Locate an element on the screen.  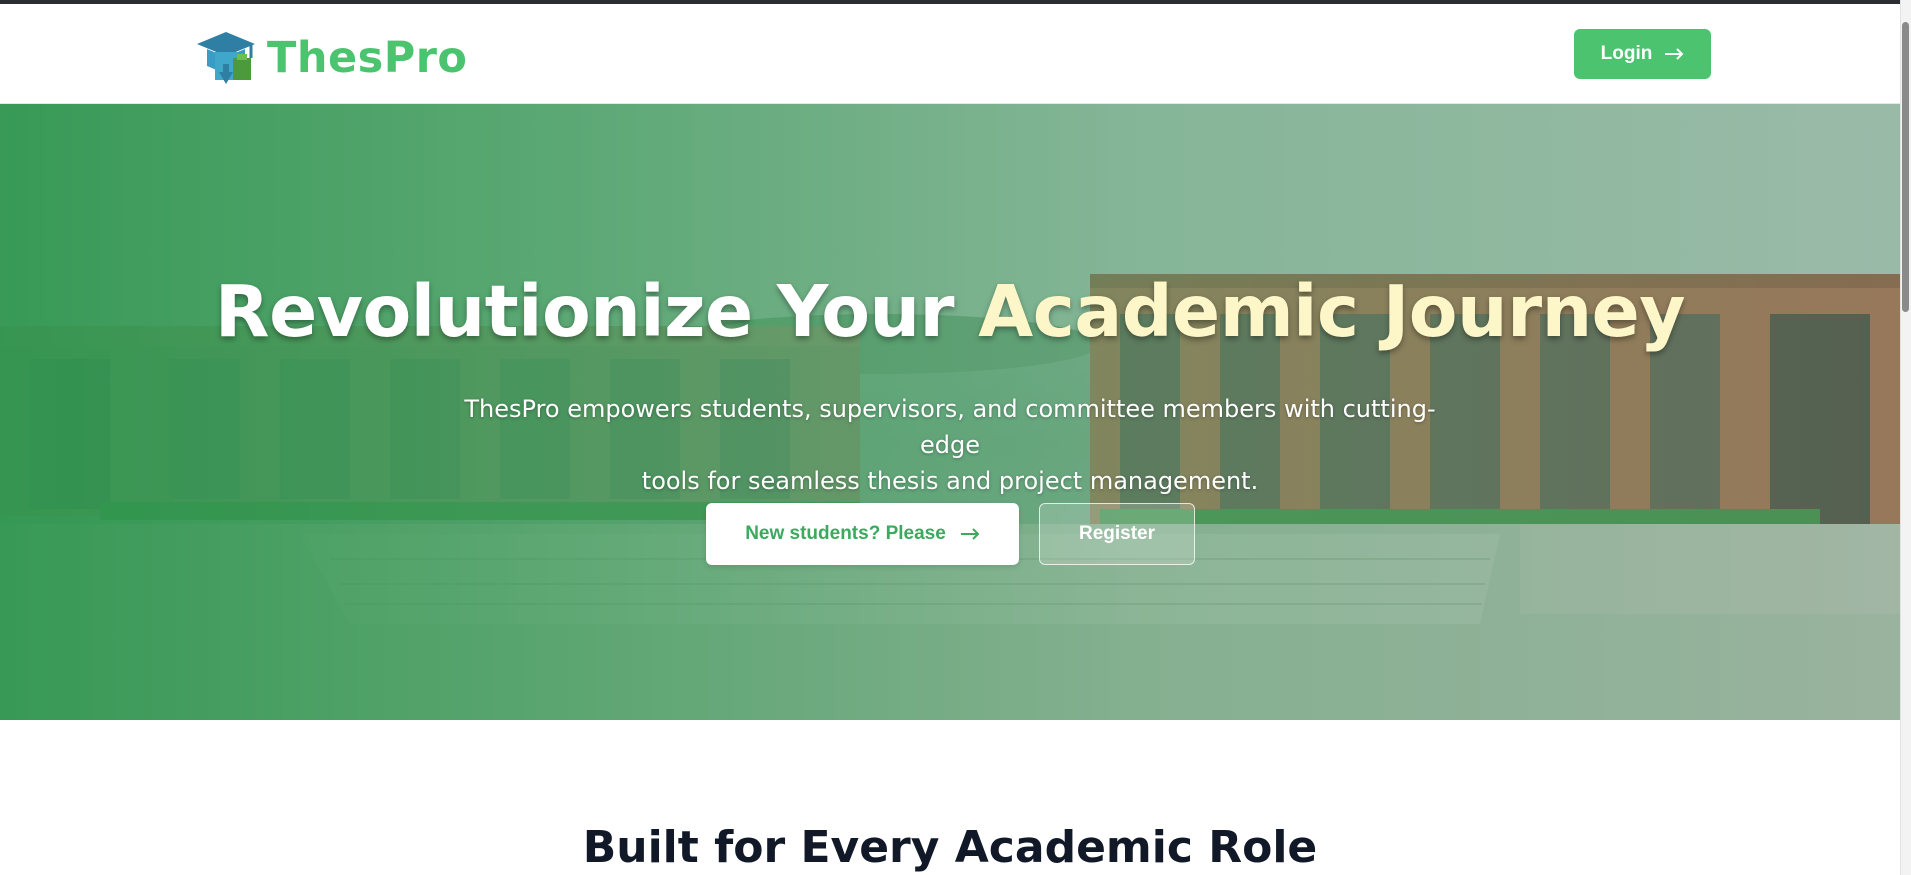
login-button: Login is located at coordinates (1642, 54).